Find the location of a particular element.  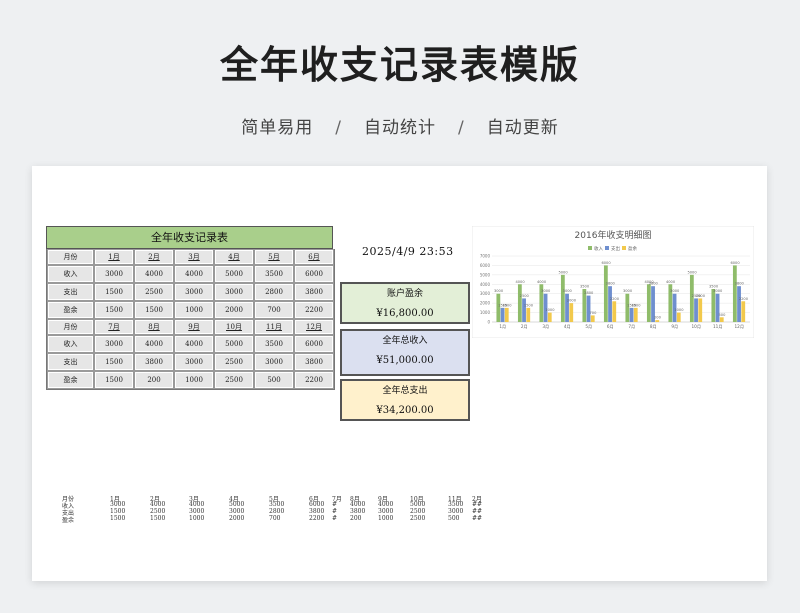

month-header-cell: 12月 is located at coordinates (314, 327).